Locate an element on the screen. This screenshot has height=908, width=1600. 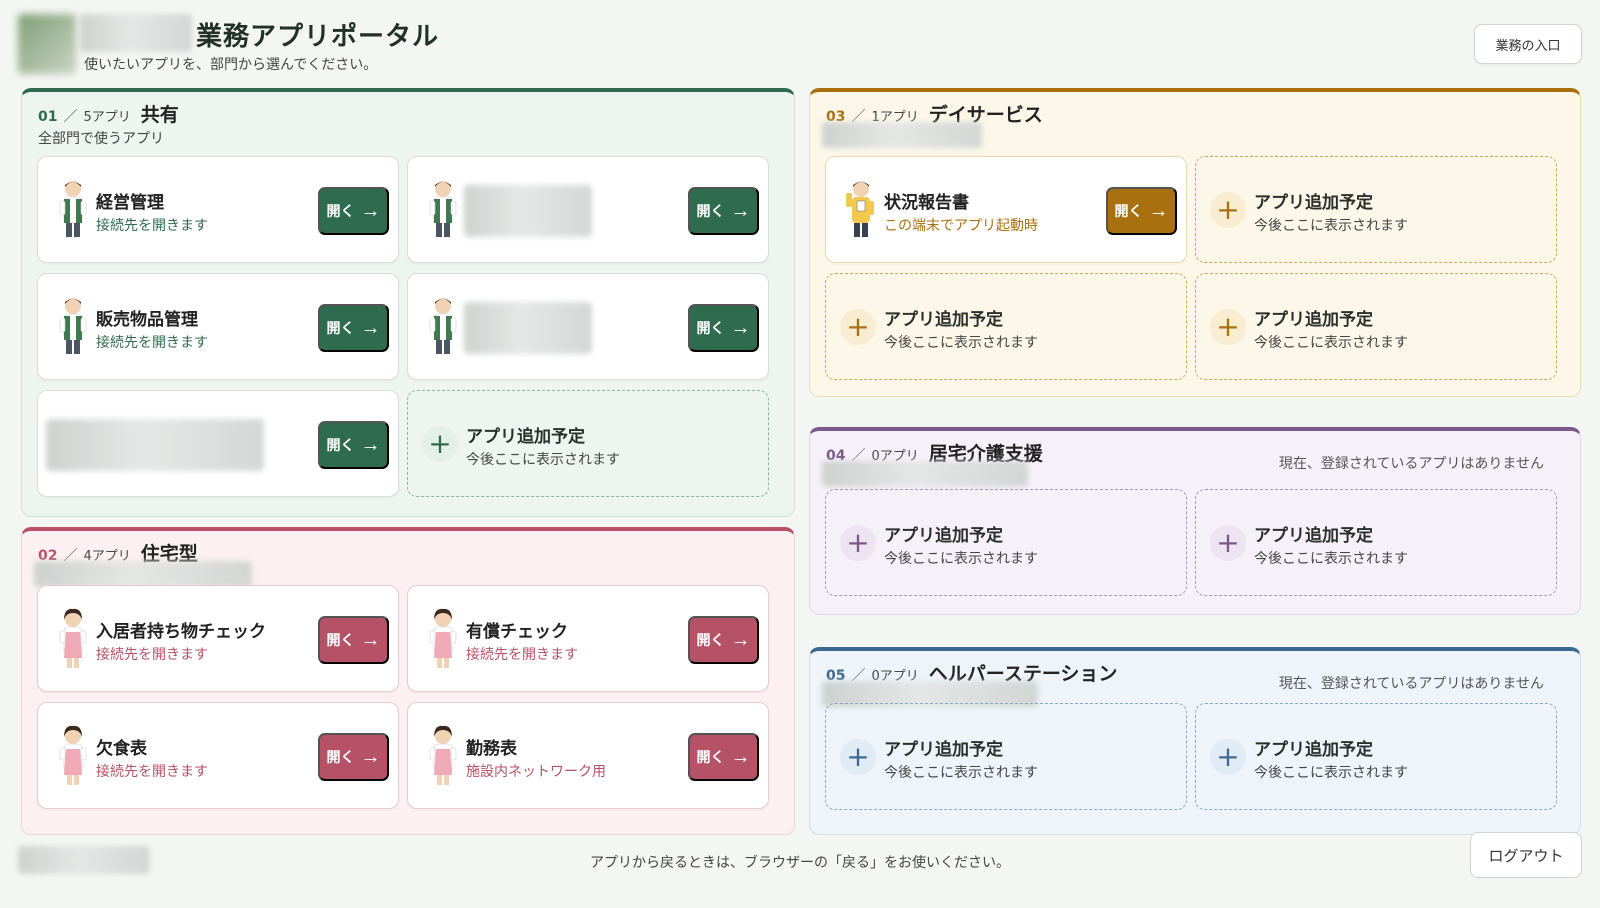
app-card-meal-absence: 欠食表 接続先を開きます 開く → is located at coordinates (218, 755).